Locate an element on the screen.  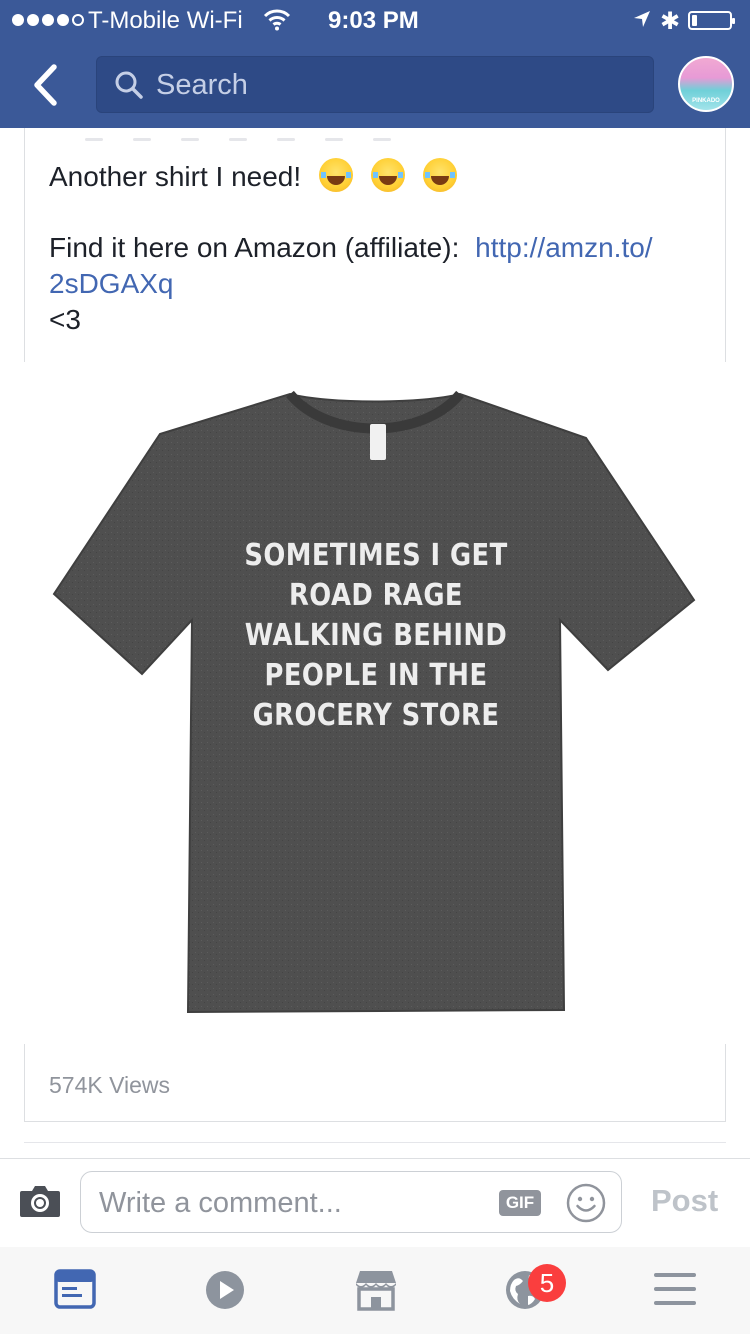
signal-strength-icon is located at coordinates (48, 21).